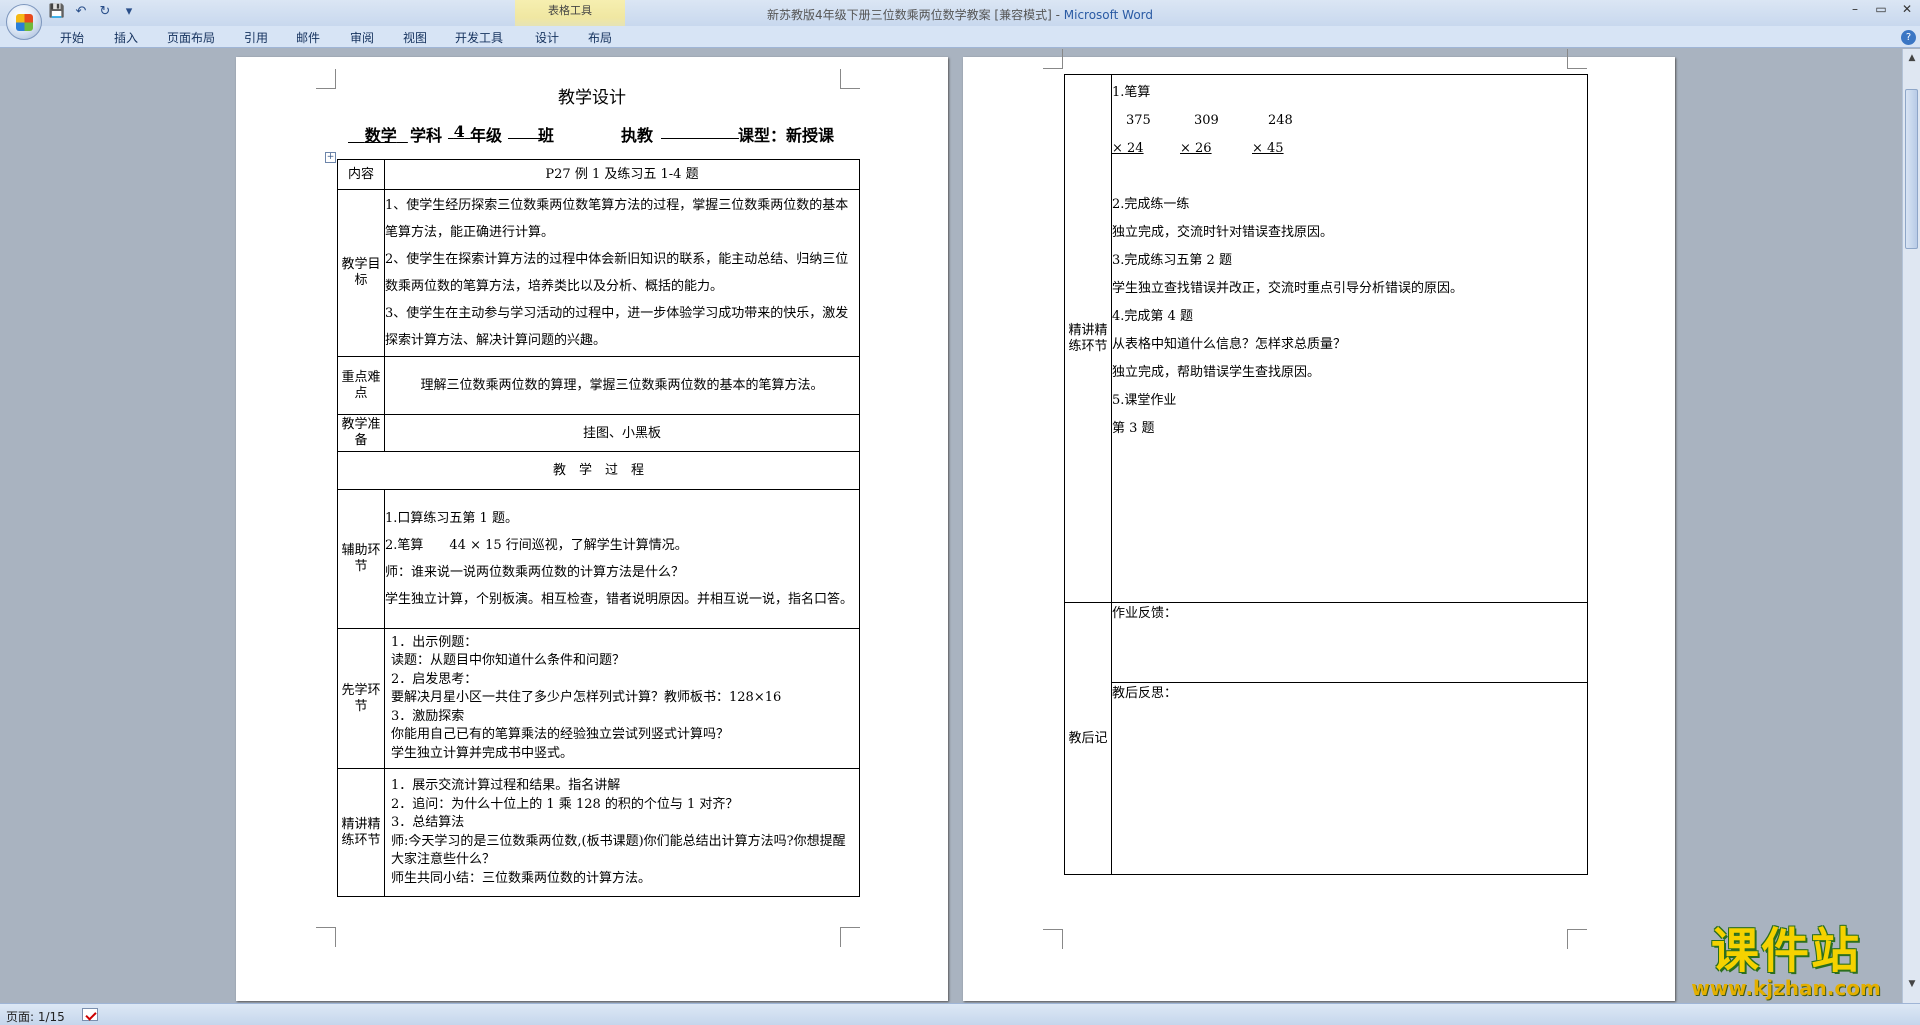 The image size is (1920, 1025). What do you see at coordinates (1151, 204) in the screenshot?
I see `list-item: 2.完成练一练` at bounding box center [1151, 204].